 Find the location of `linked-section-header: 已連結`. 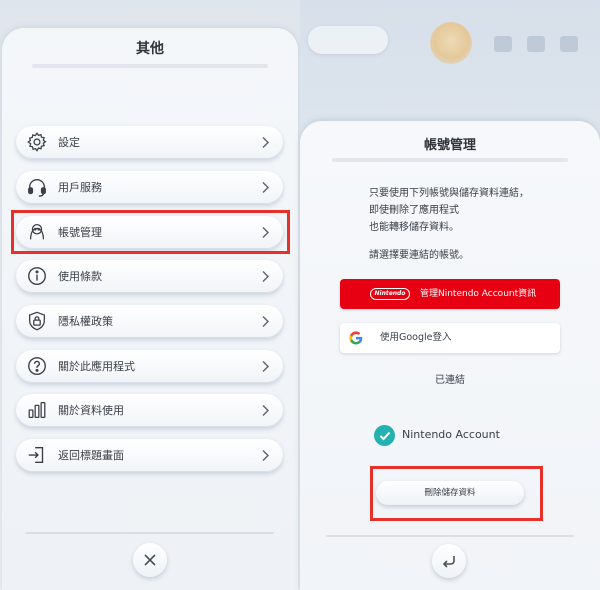

linked-section-header: 已連結 is located at coordinates (450, 380).